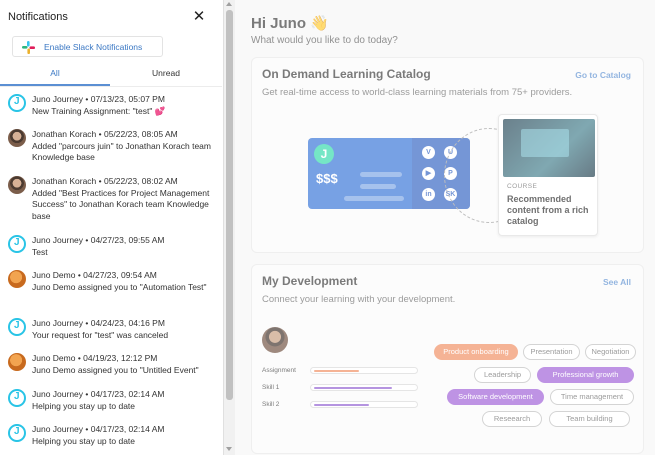  What do you see at coordinates (229, 205) in the screenshot?
I see `scroll-thumb` at bounding box center [229, 205].